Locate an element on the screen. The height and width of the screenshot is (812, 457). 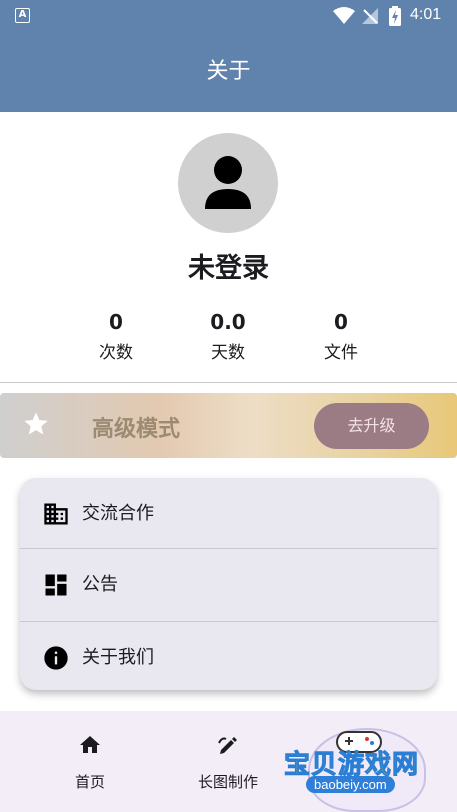
no-signal-icon is located at coordinates (370, 16).